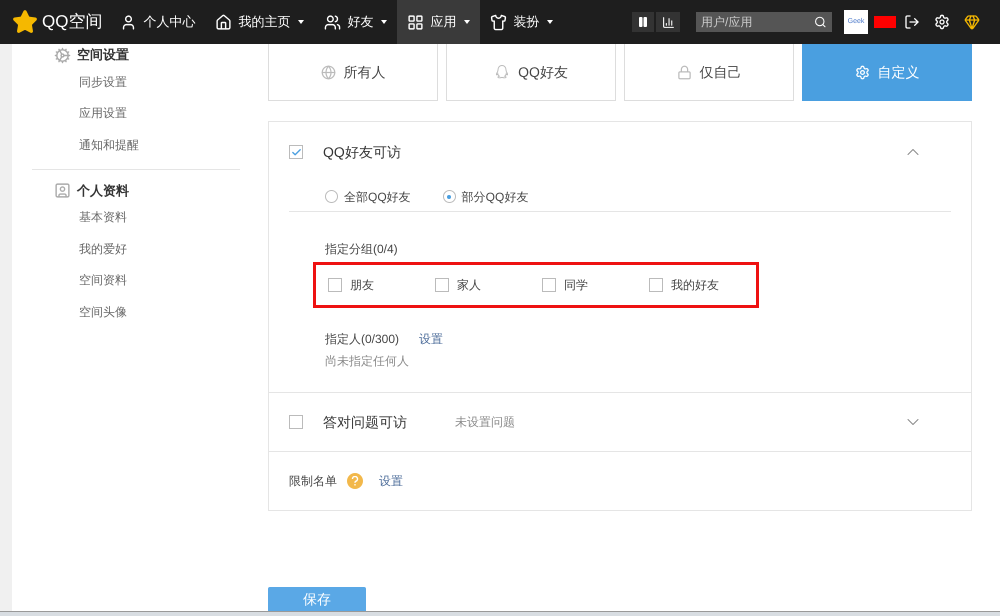 The image size is (1000, 616). I want to click on sidebar-item: 通知和提醒, so click(136, 144).